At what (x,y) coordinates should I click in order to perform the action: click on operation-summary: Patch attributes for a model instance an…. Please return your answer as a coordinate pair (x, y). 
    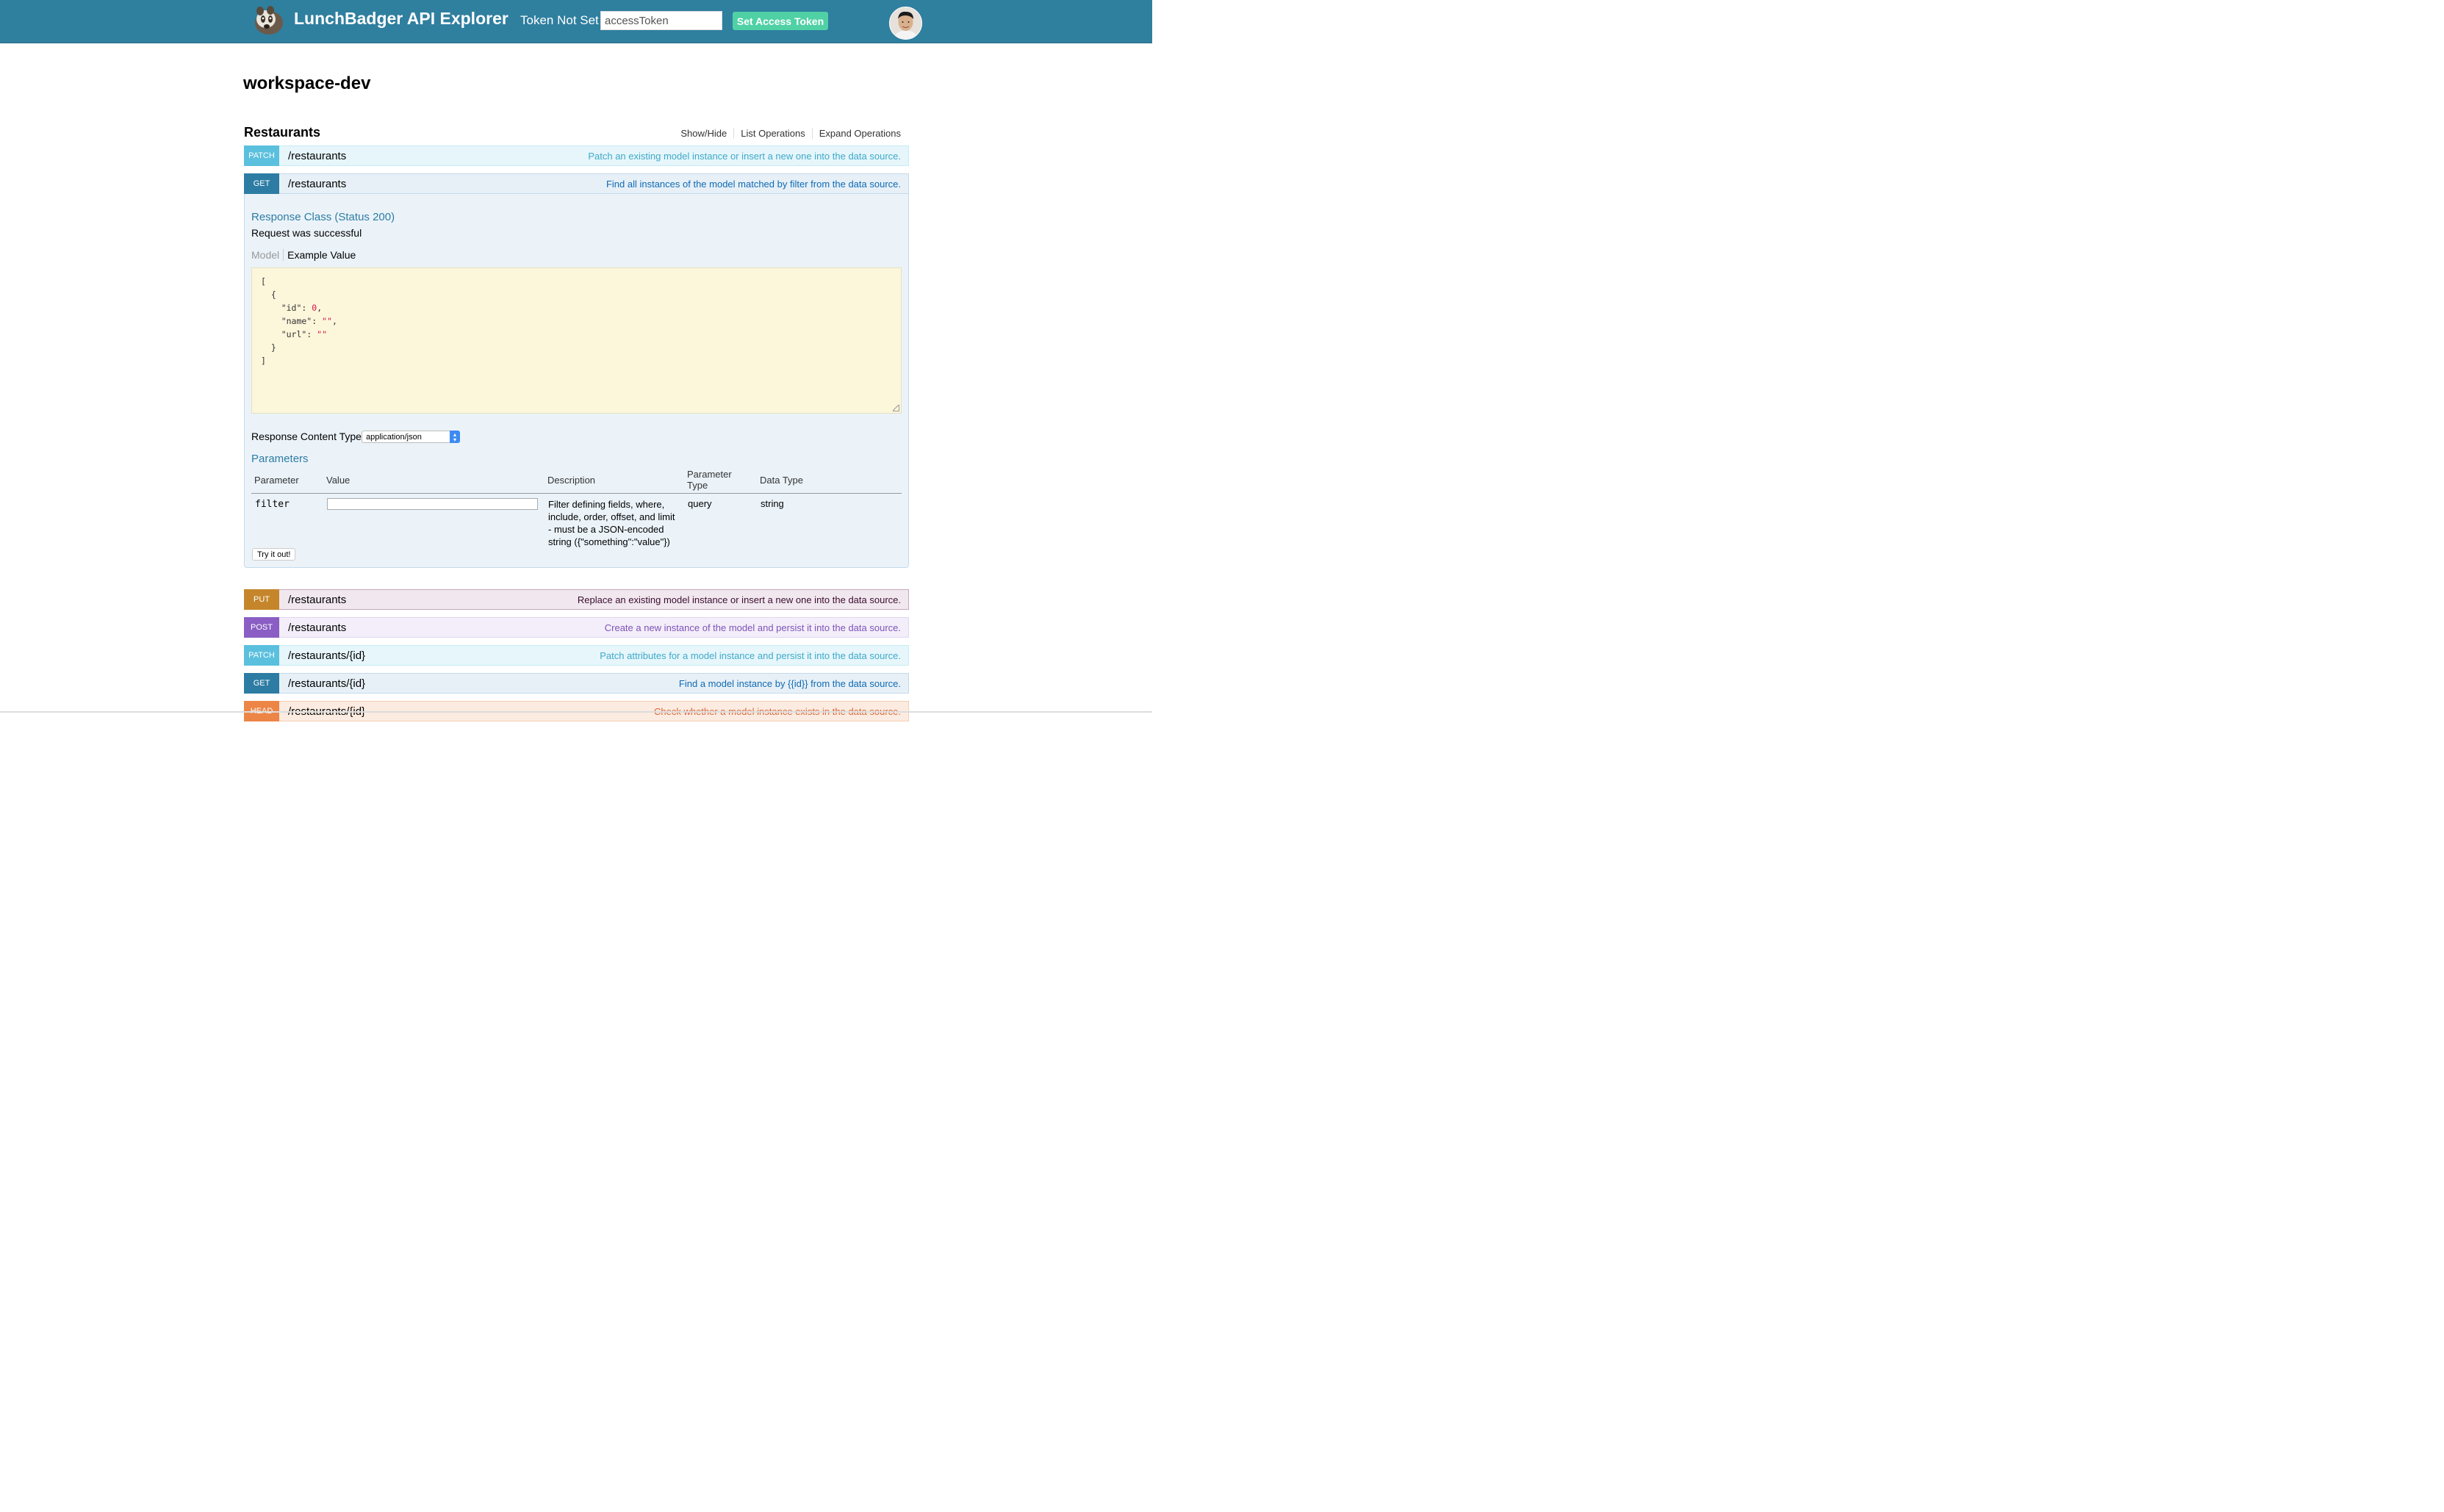
    Looking at the image, I should click on (754, 656).